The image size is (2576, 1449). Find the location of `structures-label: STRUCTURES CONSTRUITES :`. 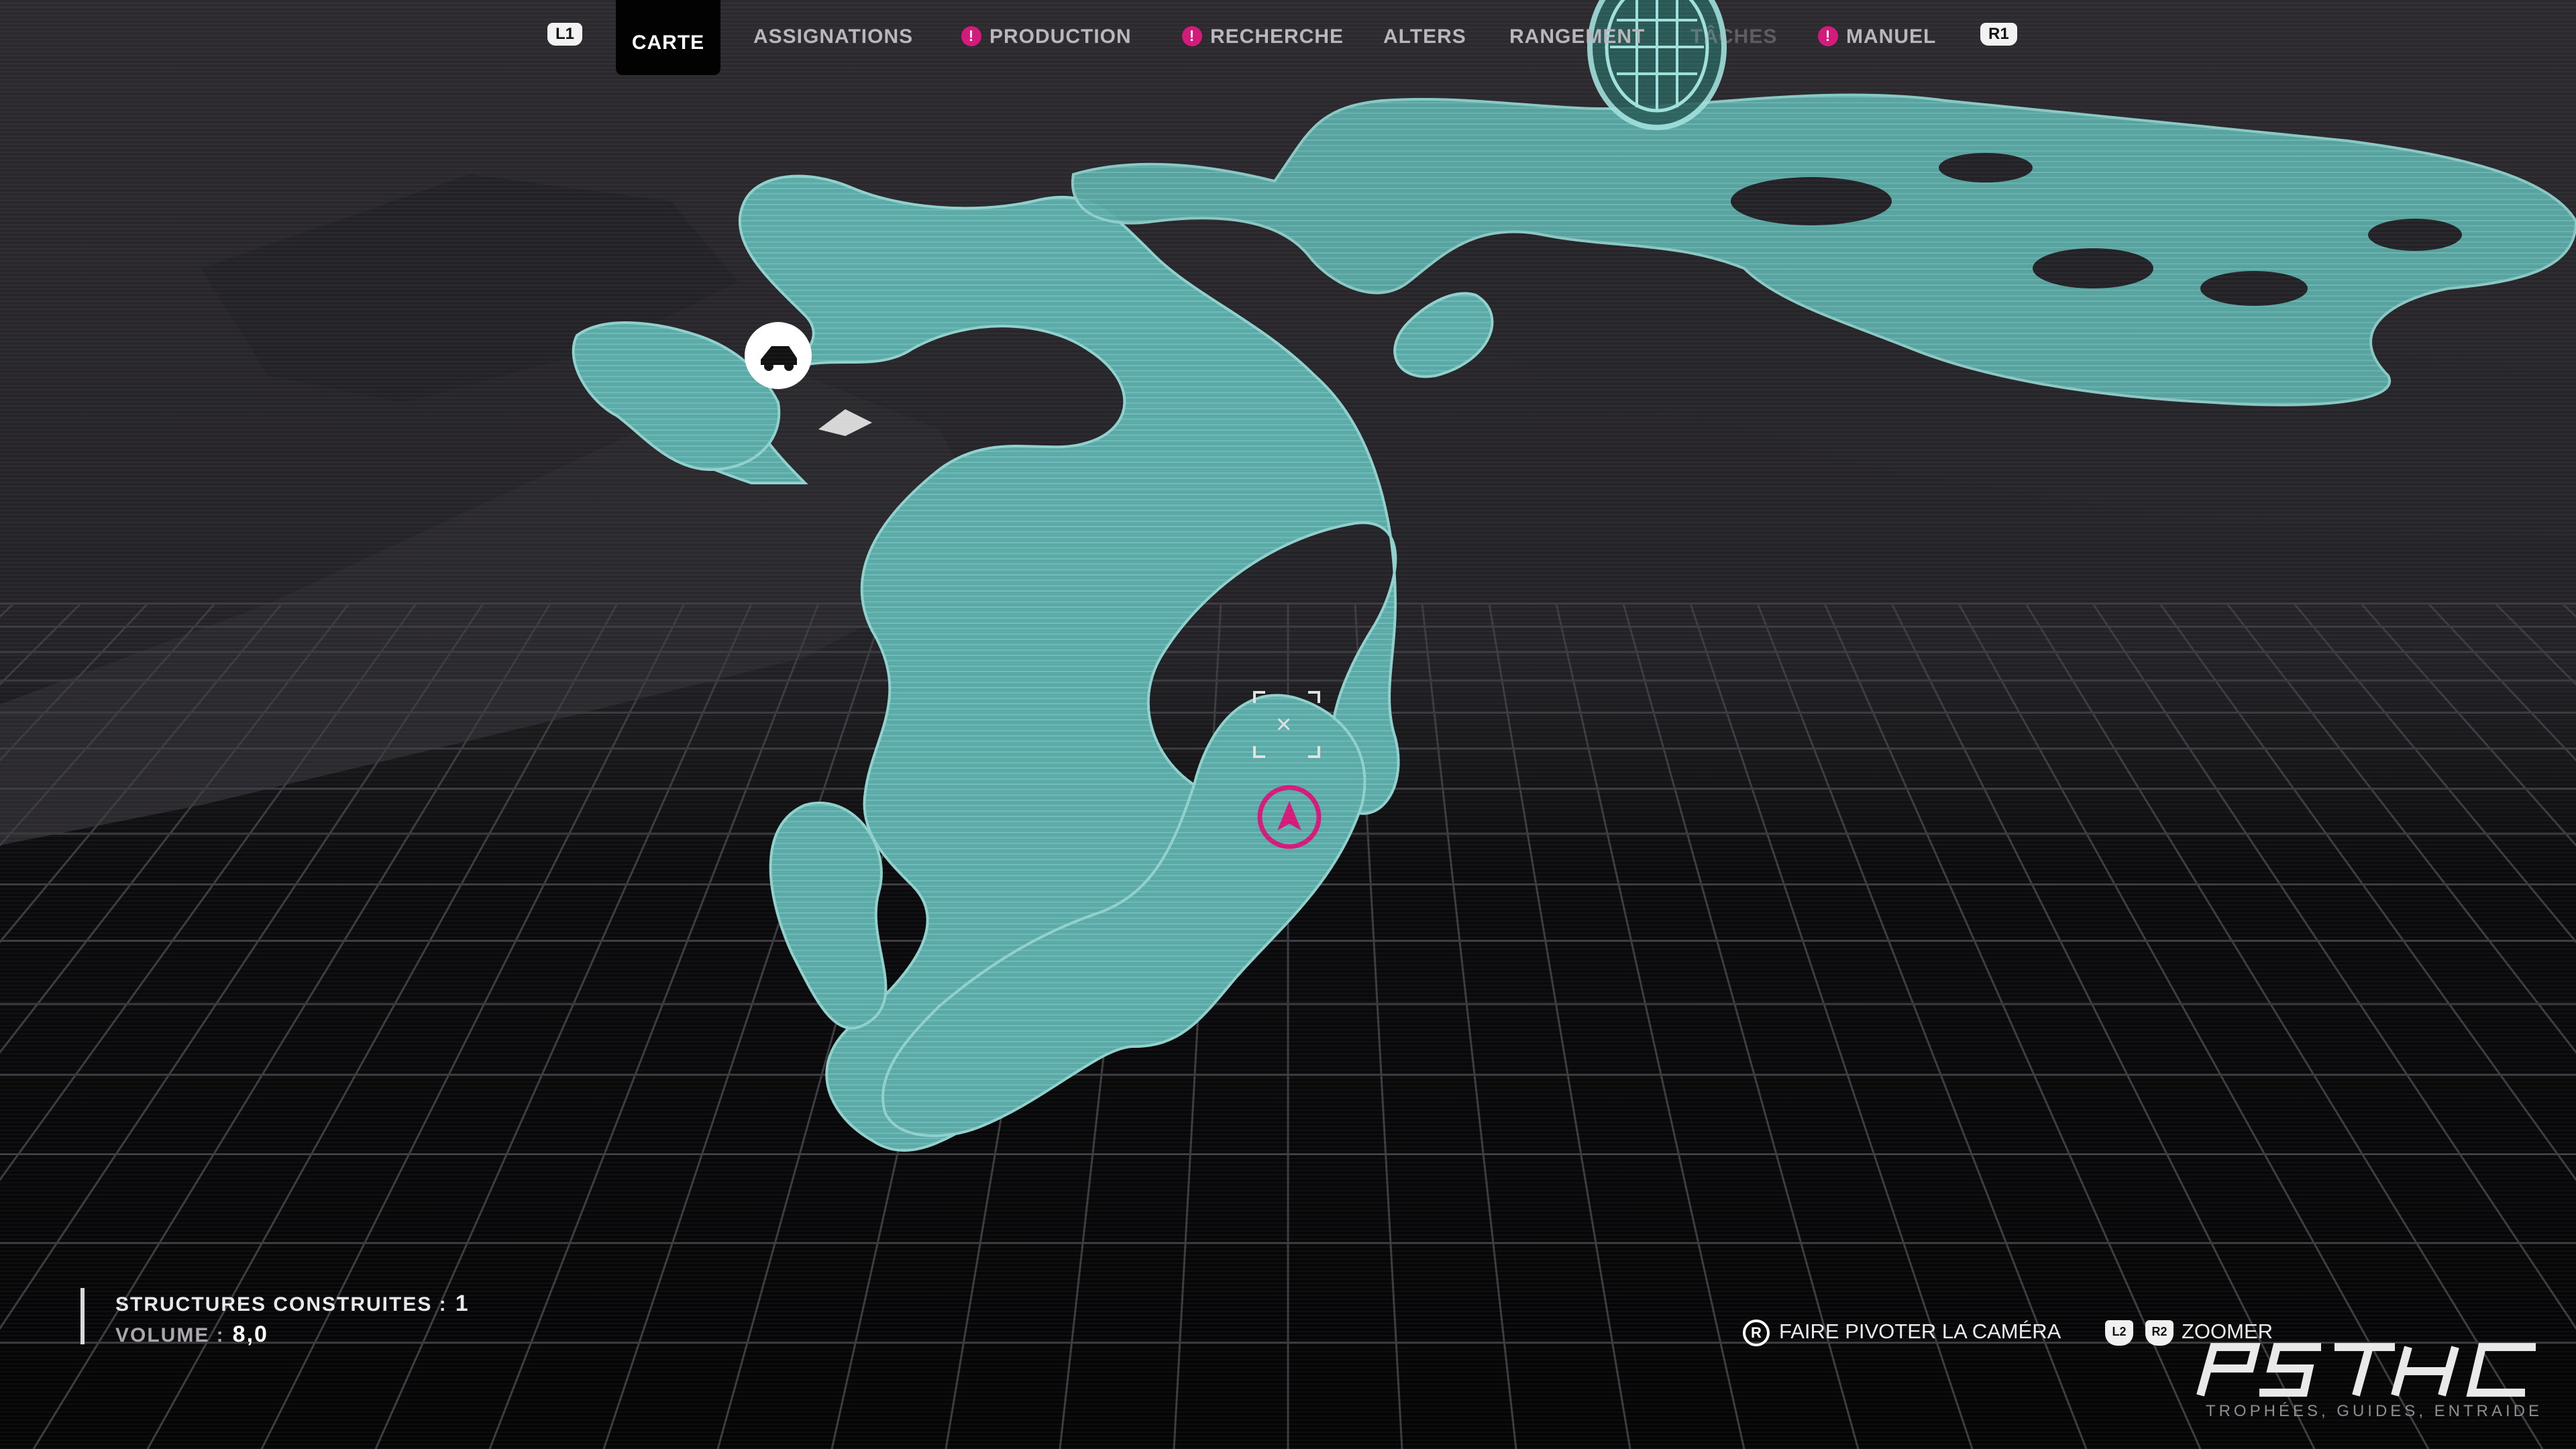

structures-label: STRUCTURES CONSTRUITES : is located at coordinates (281, 1304).